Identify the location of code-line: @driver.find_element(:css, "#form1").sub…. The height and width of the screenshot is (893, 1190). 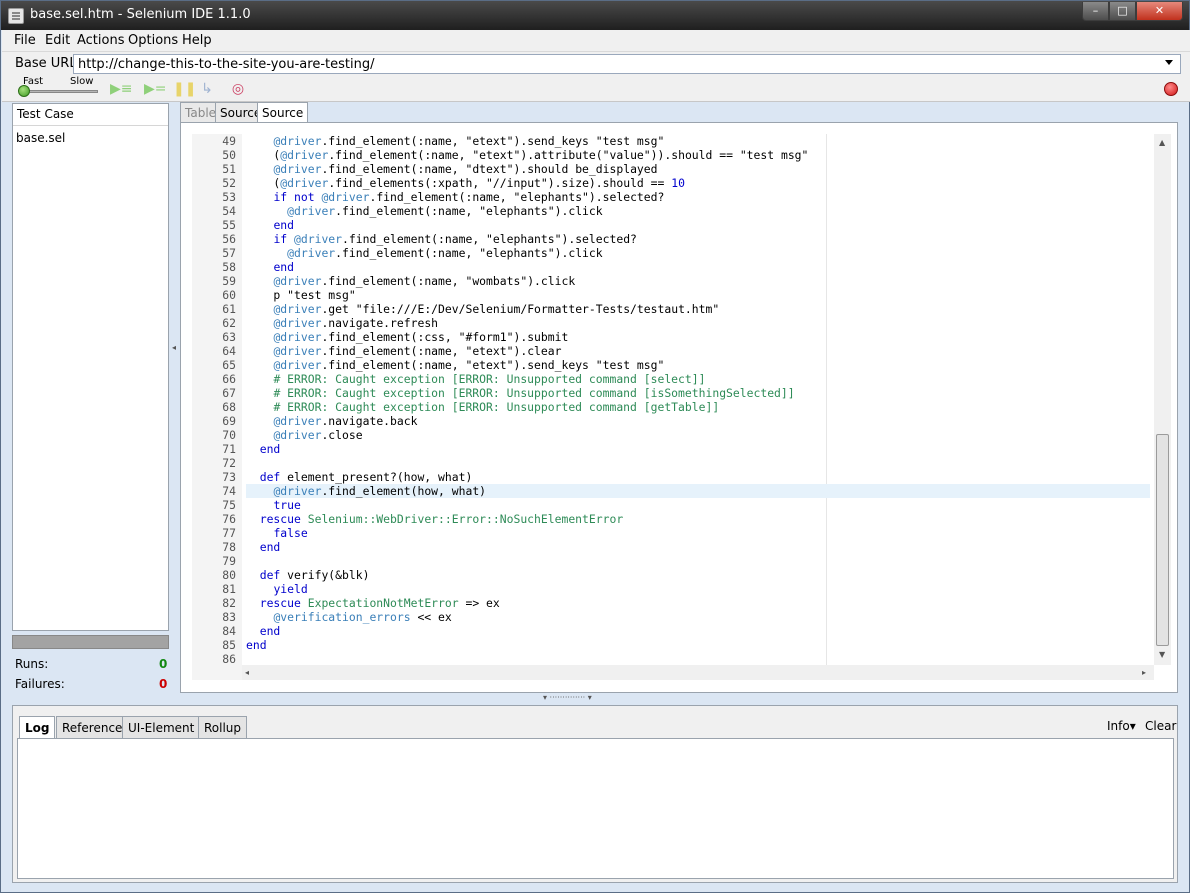
(407, 337).